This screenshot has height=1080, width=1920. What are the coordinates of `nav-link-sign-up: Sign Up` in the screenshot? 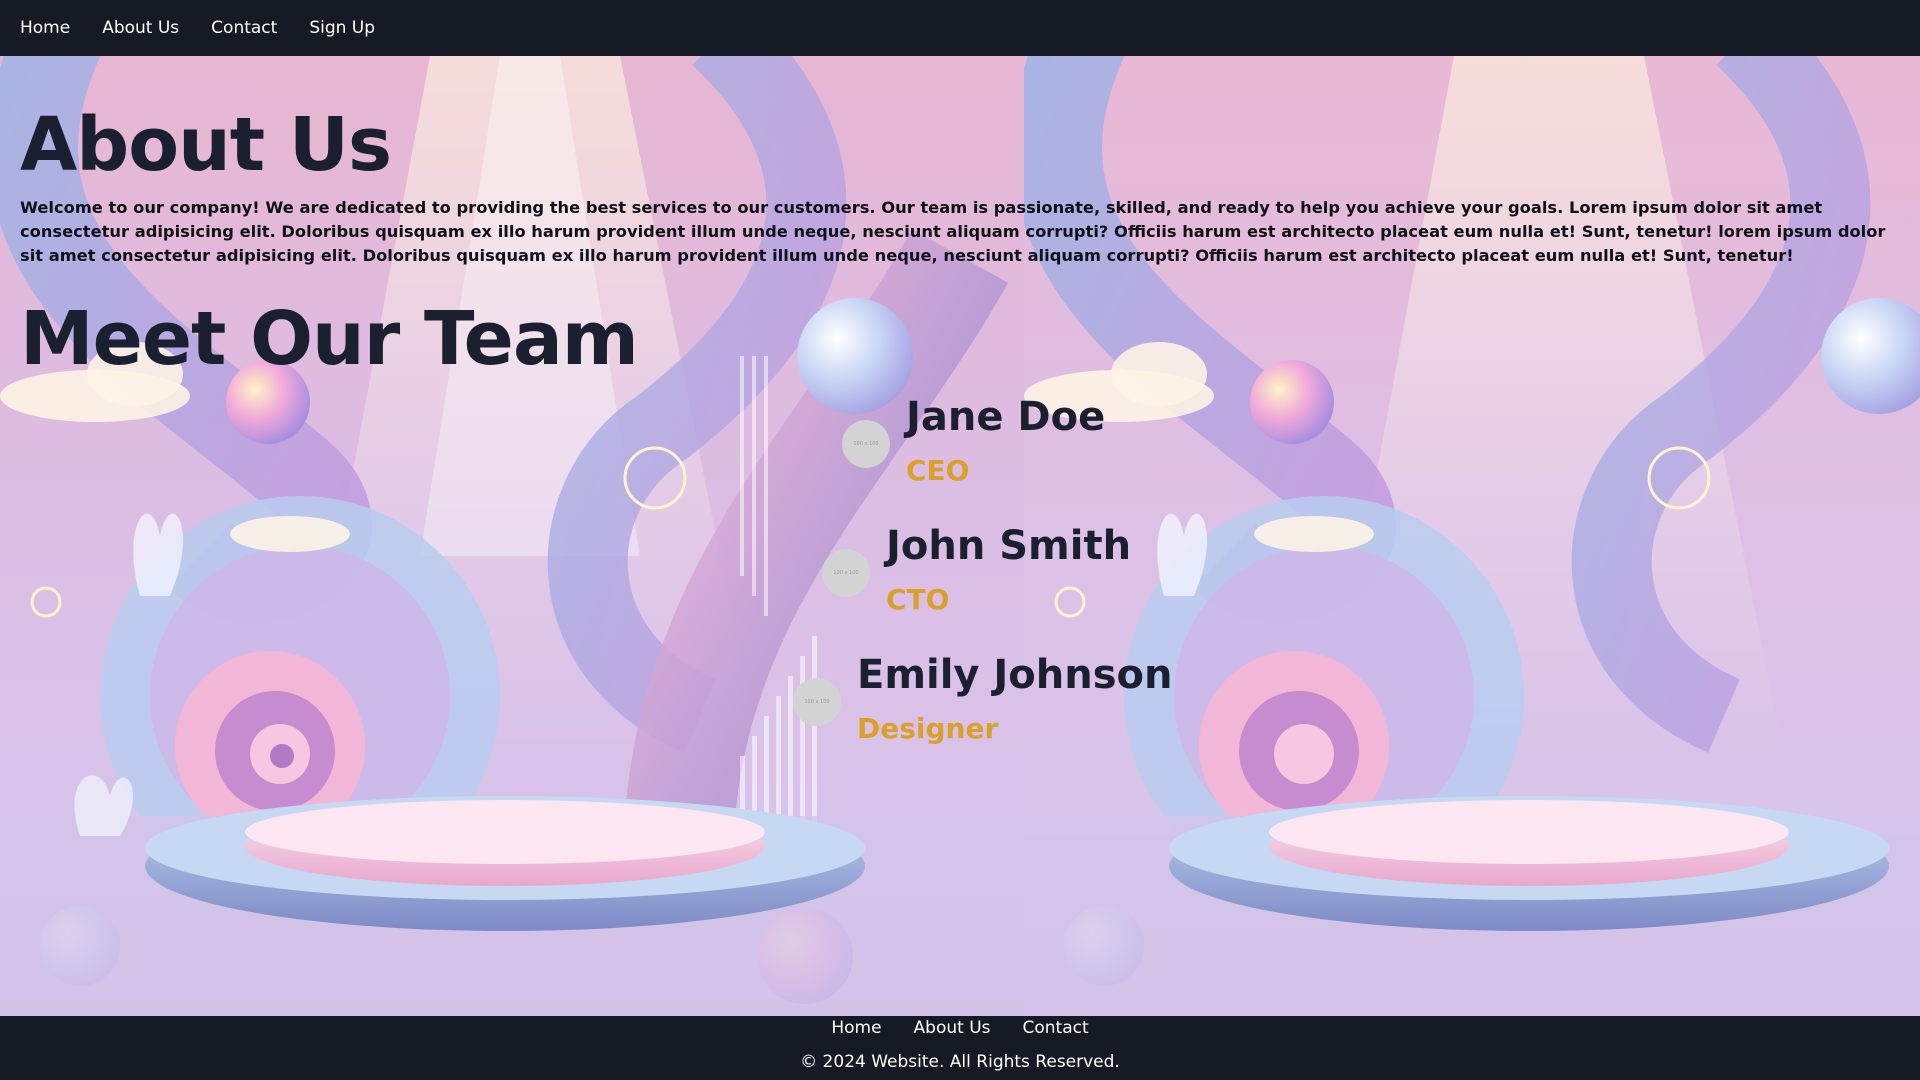 It's located at (342, 28).